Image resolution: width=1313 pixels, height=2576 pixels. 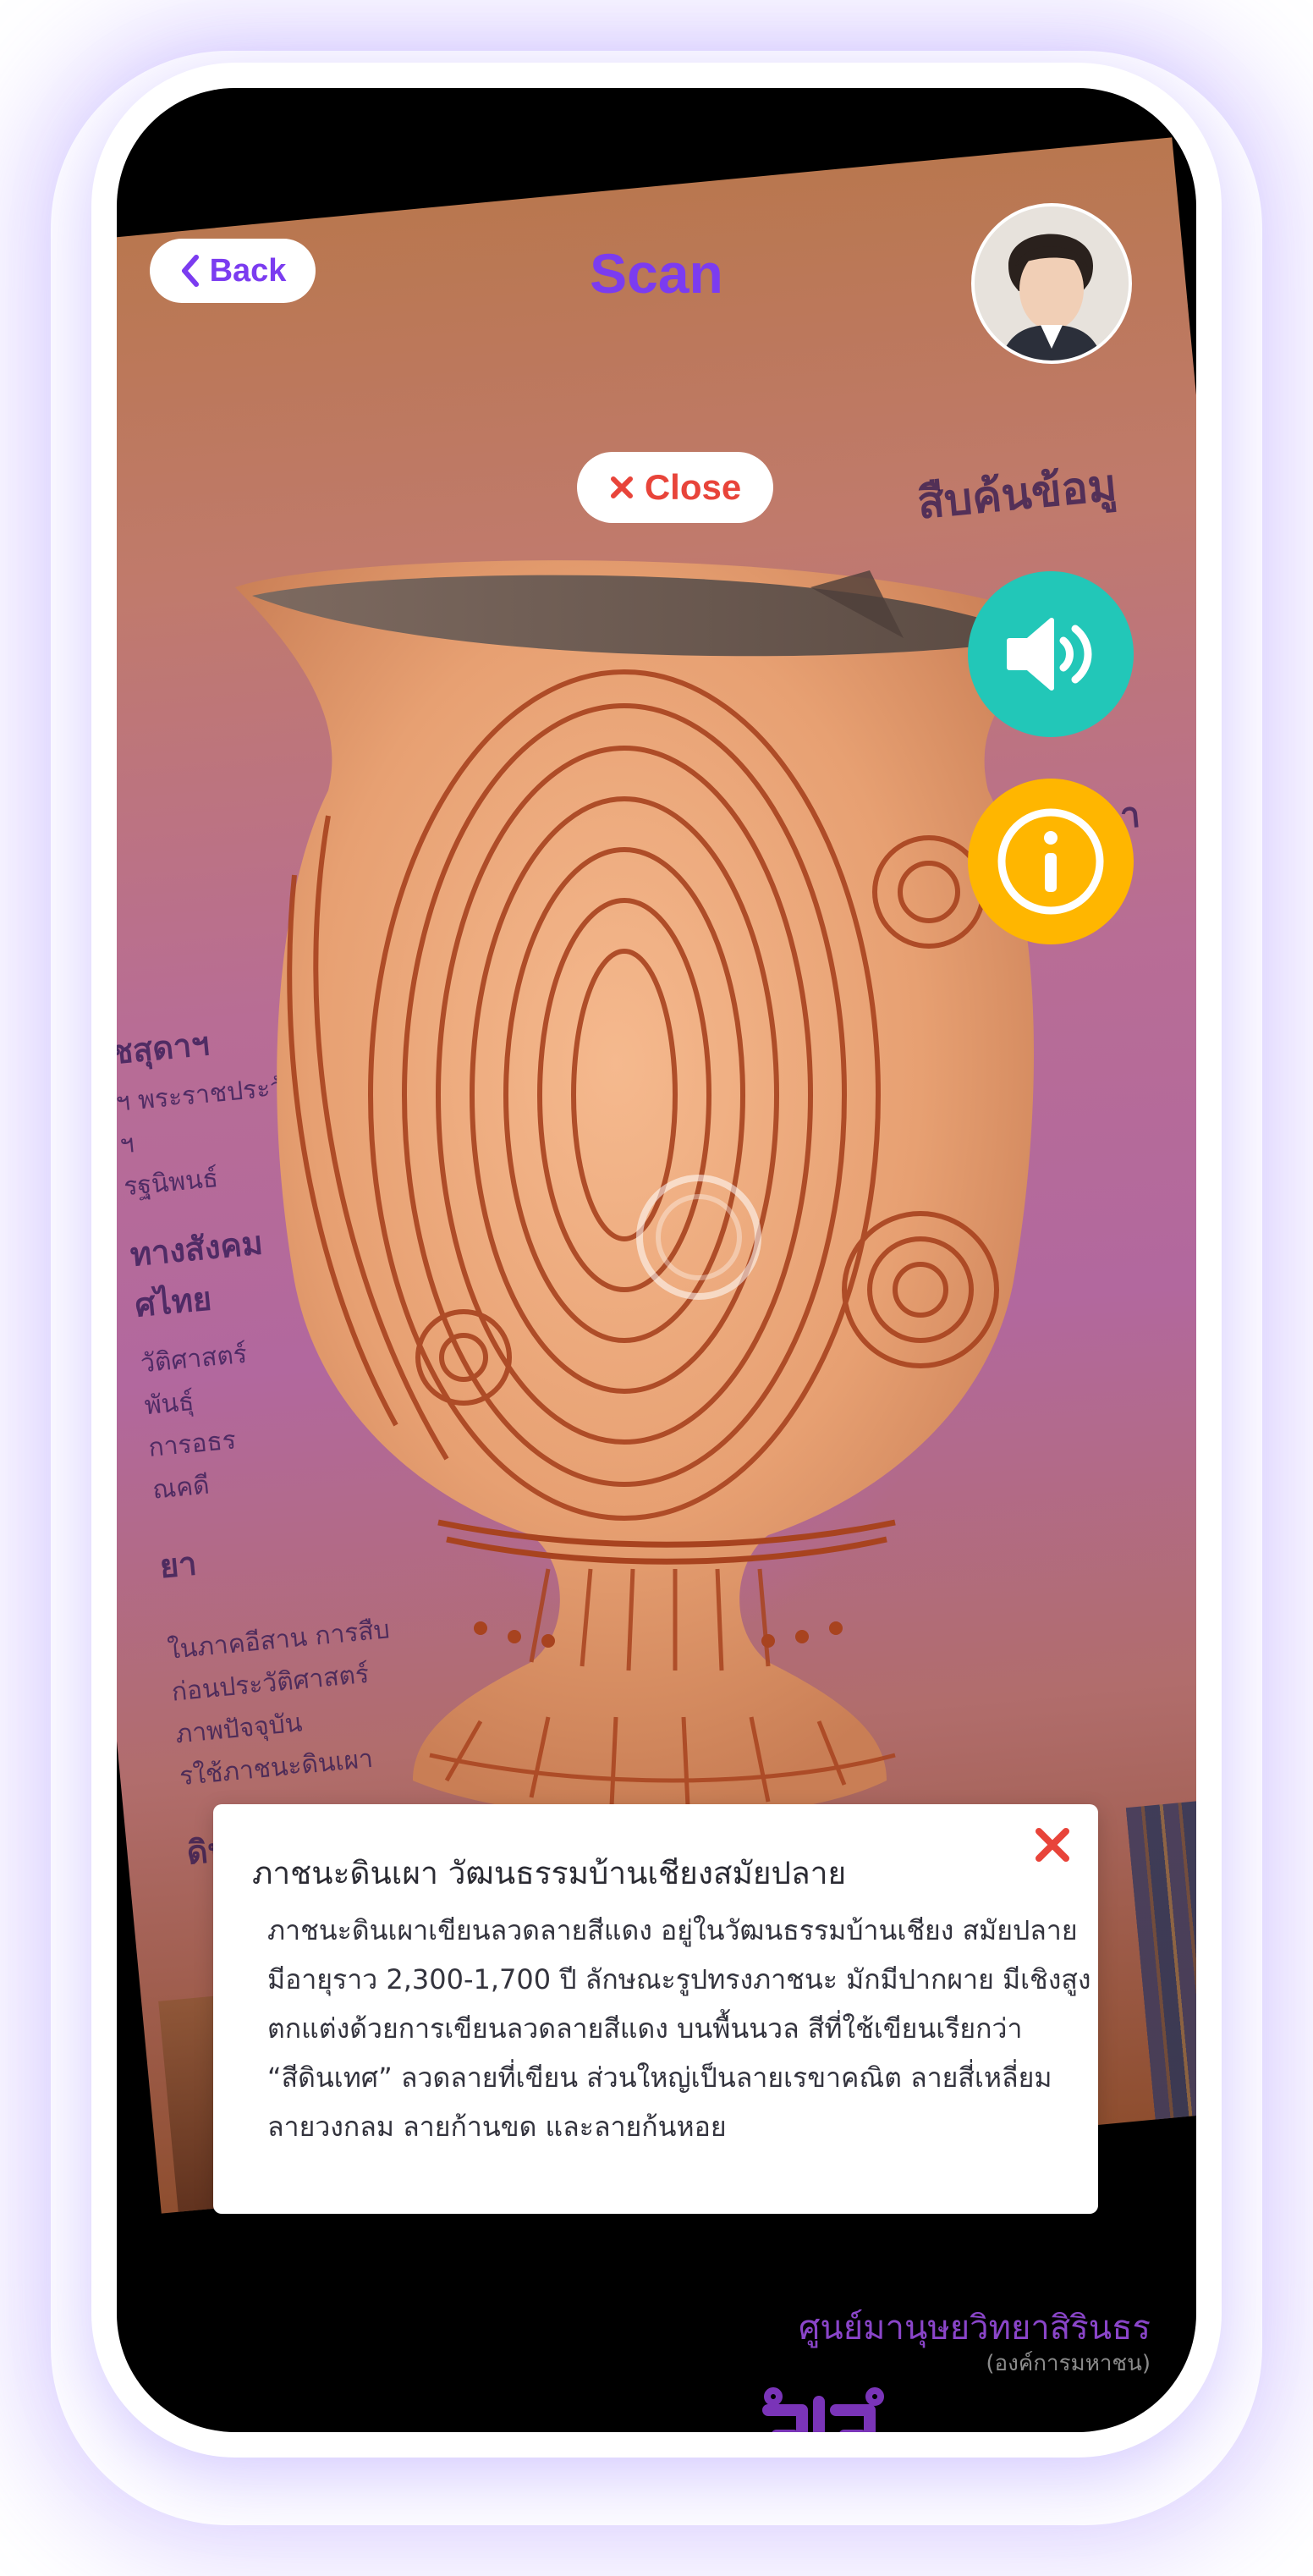 What do you see at coordinates (178, 1565) in the screenshot?
I see `book-text-line: ยา` at bounding box center [178, 1565].